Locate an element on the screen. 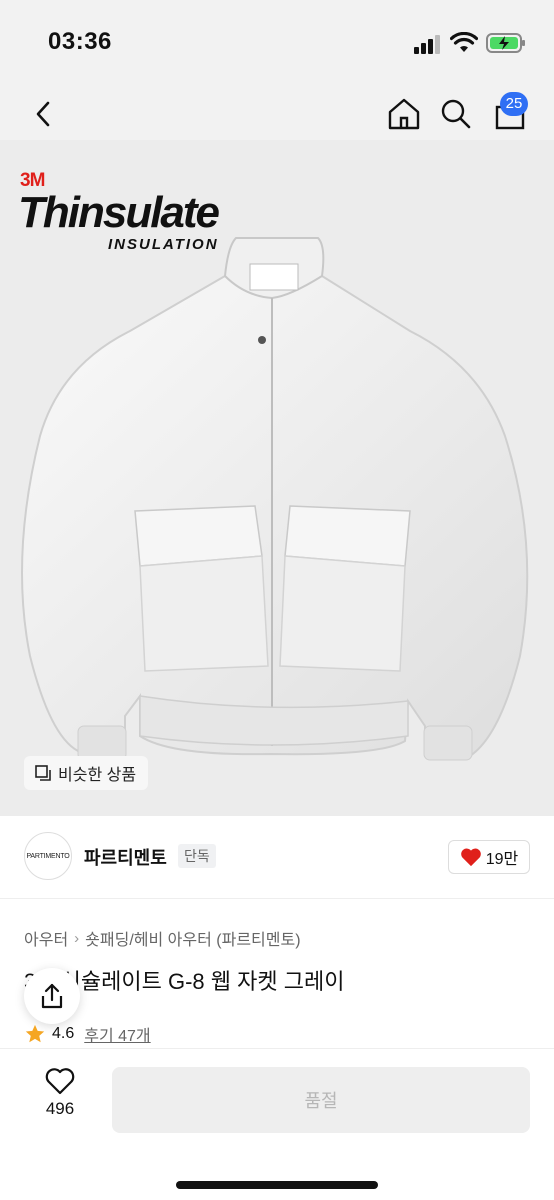 The width and height of the screenshot is (554, 1200). home-indicator is located at coordinates (277, 1185).